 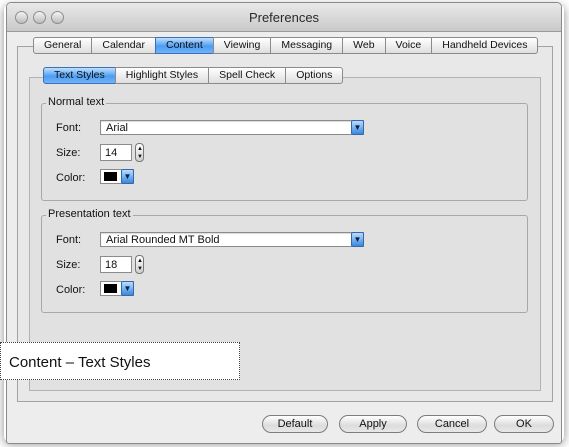 What do you see at coordinates (232, 239) in the screenshot?
I see `presentation-font-select: Arial Rounded MT Bold ▼` at bounding box center [232, 239].